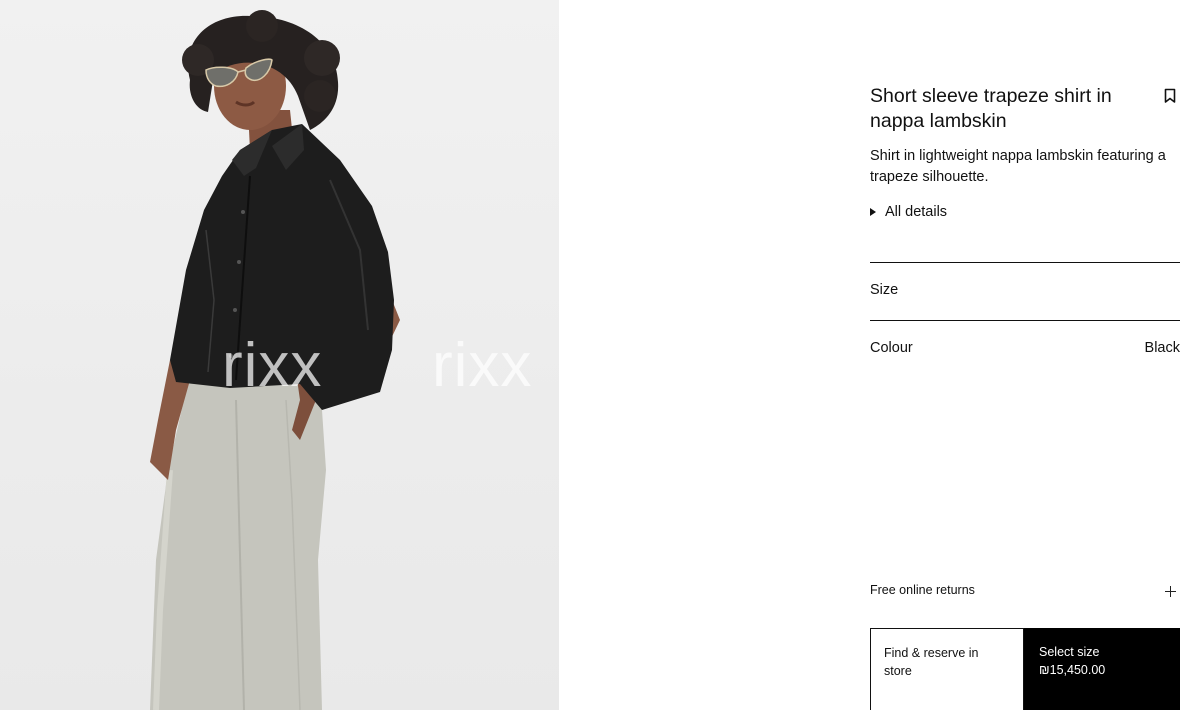 Image resolution: width=1187 pixels, height=710 pixels. I want to click on all-details-toggle: All details, so click(908, 212).